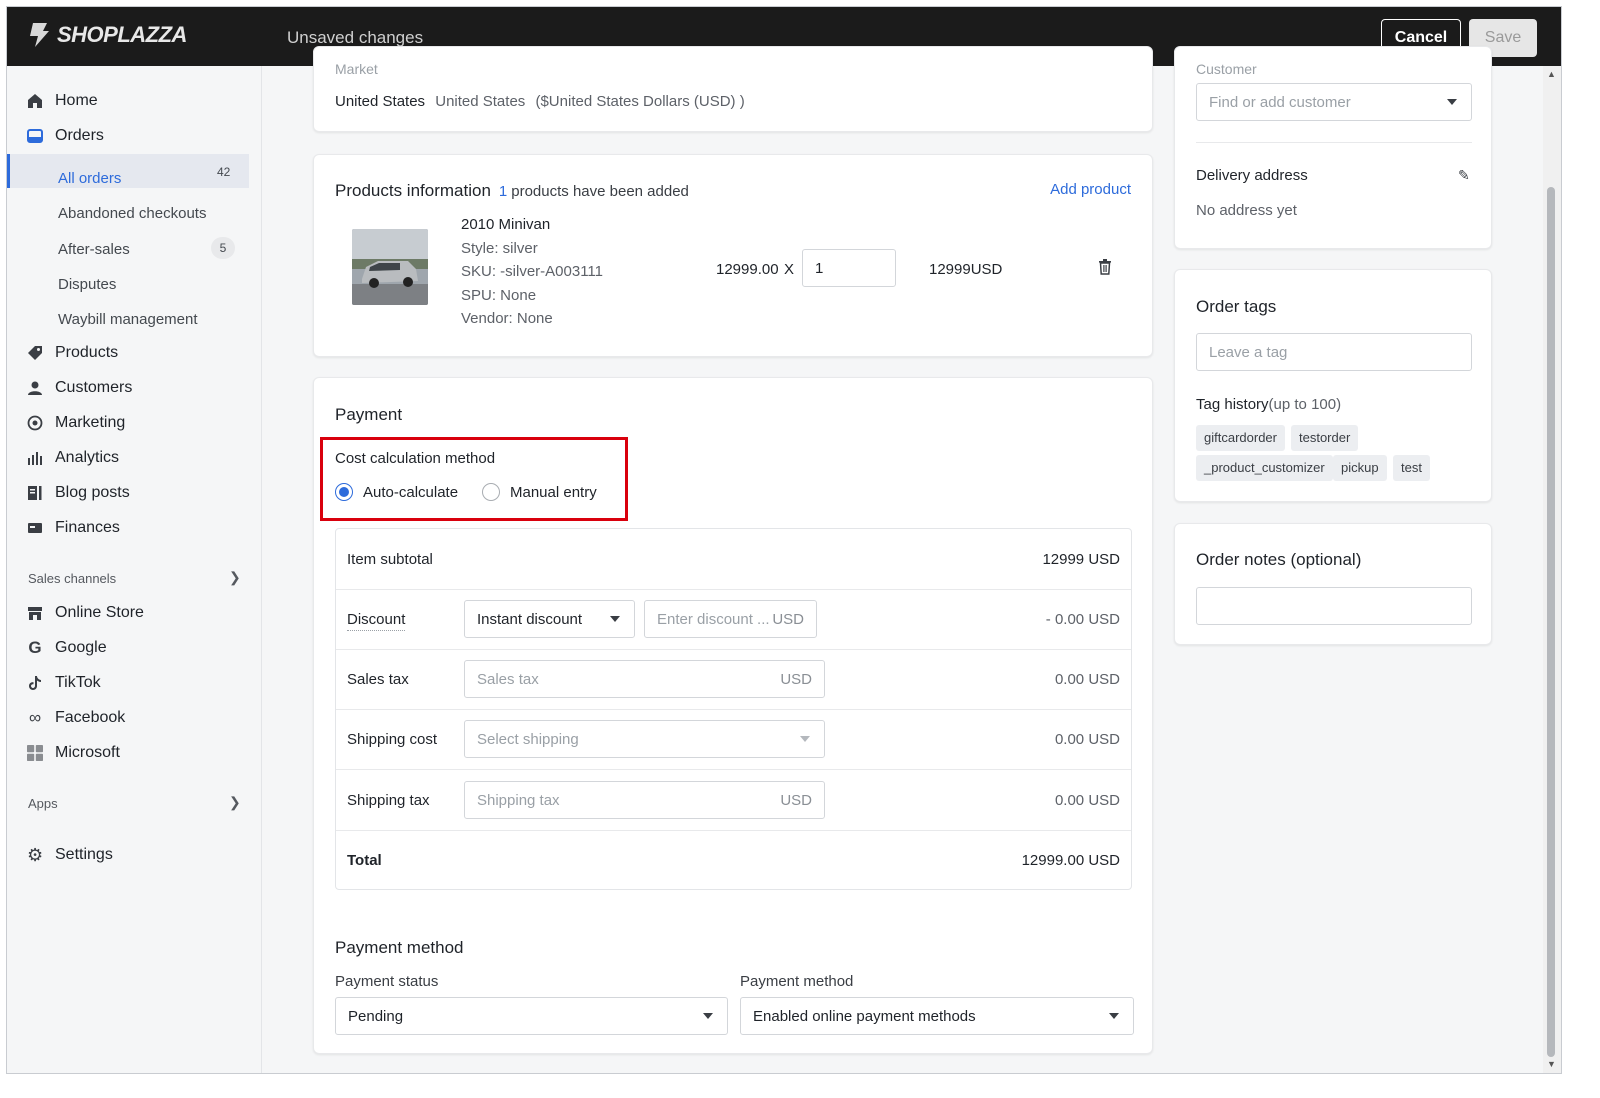 The width and height of the screenshot is (1600, 1098). I want to click on payment-status-select: Pending, so click(531, 1016).